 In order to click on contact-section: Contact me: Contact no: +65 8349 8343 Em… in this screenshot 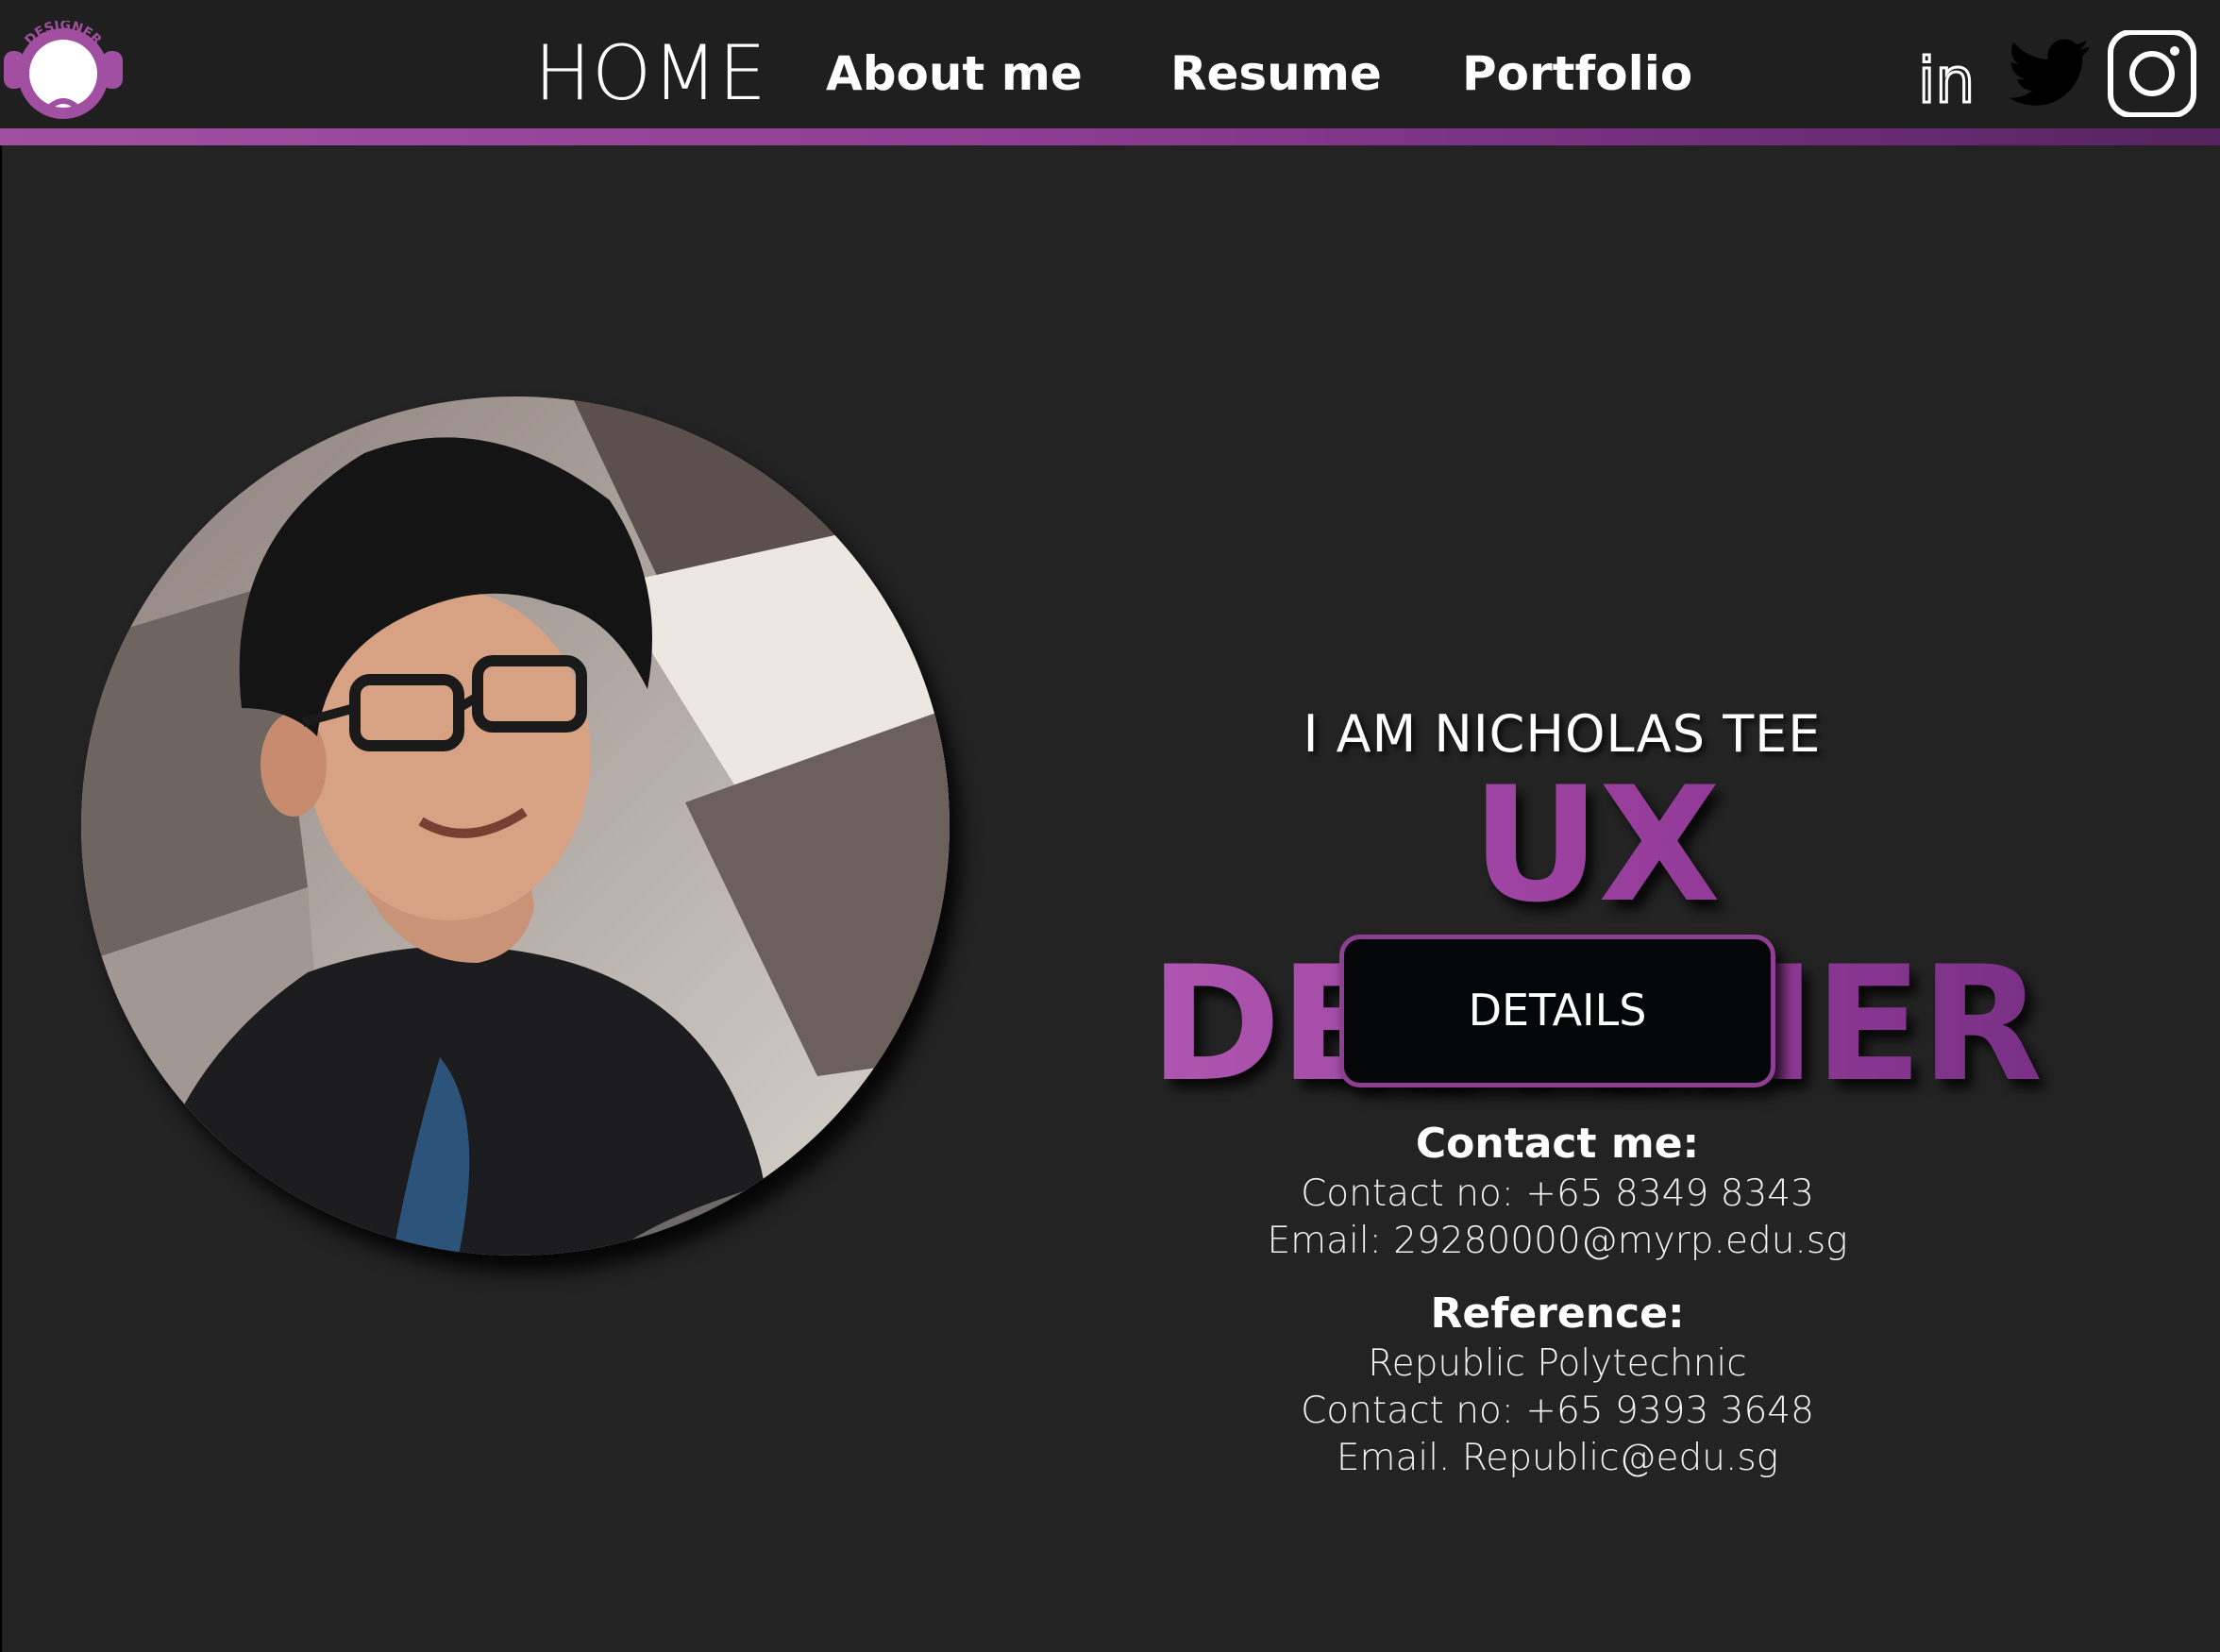, I will do `click(1557, 1191)`.